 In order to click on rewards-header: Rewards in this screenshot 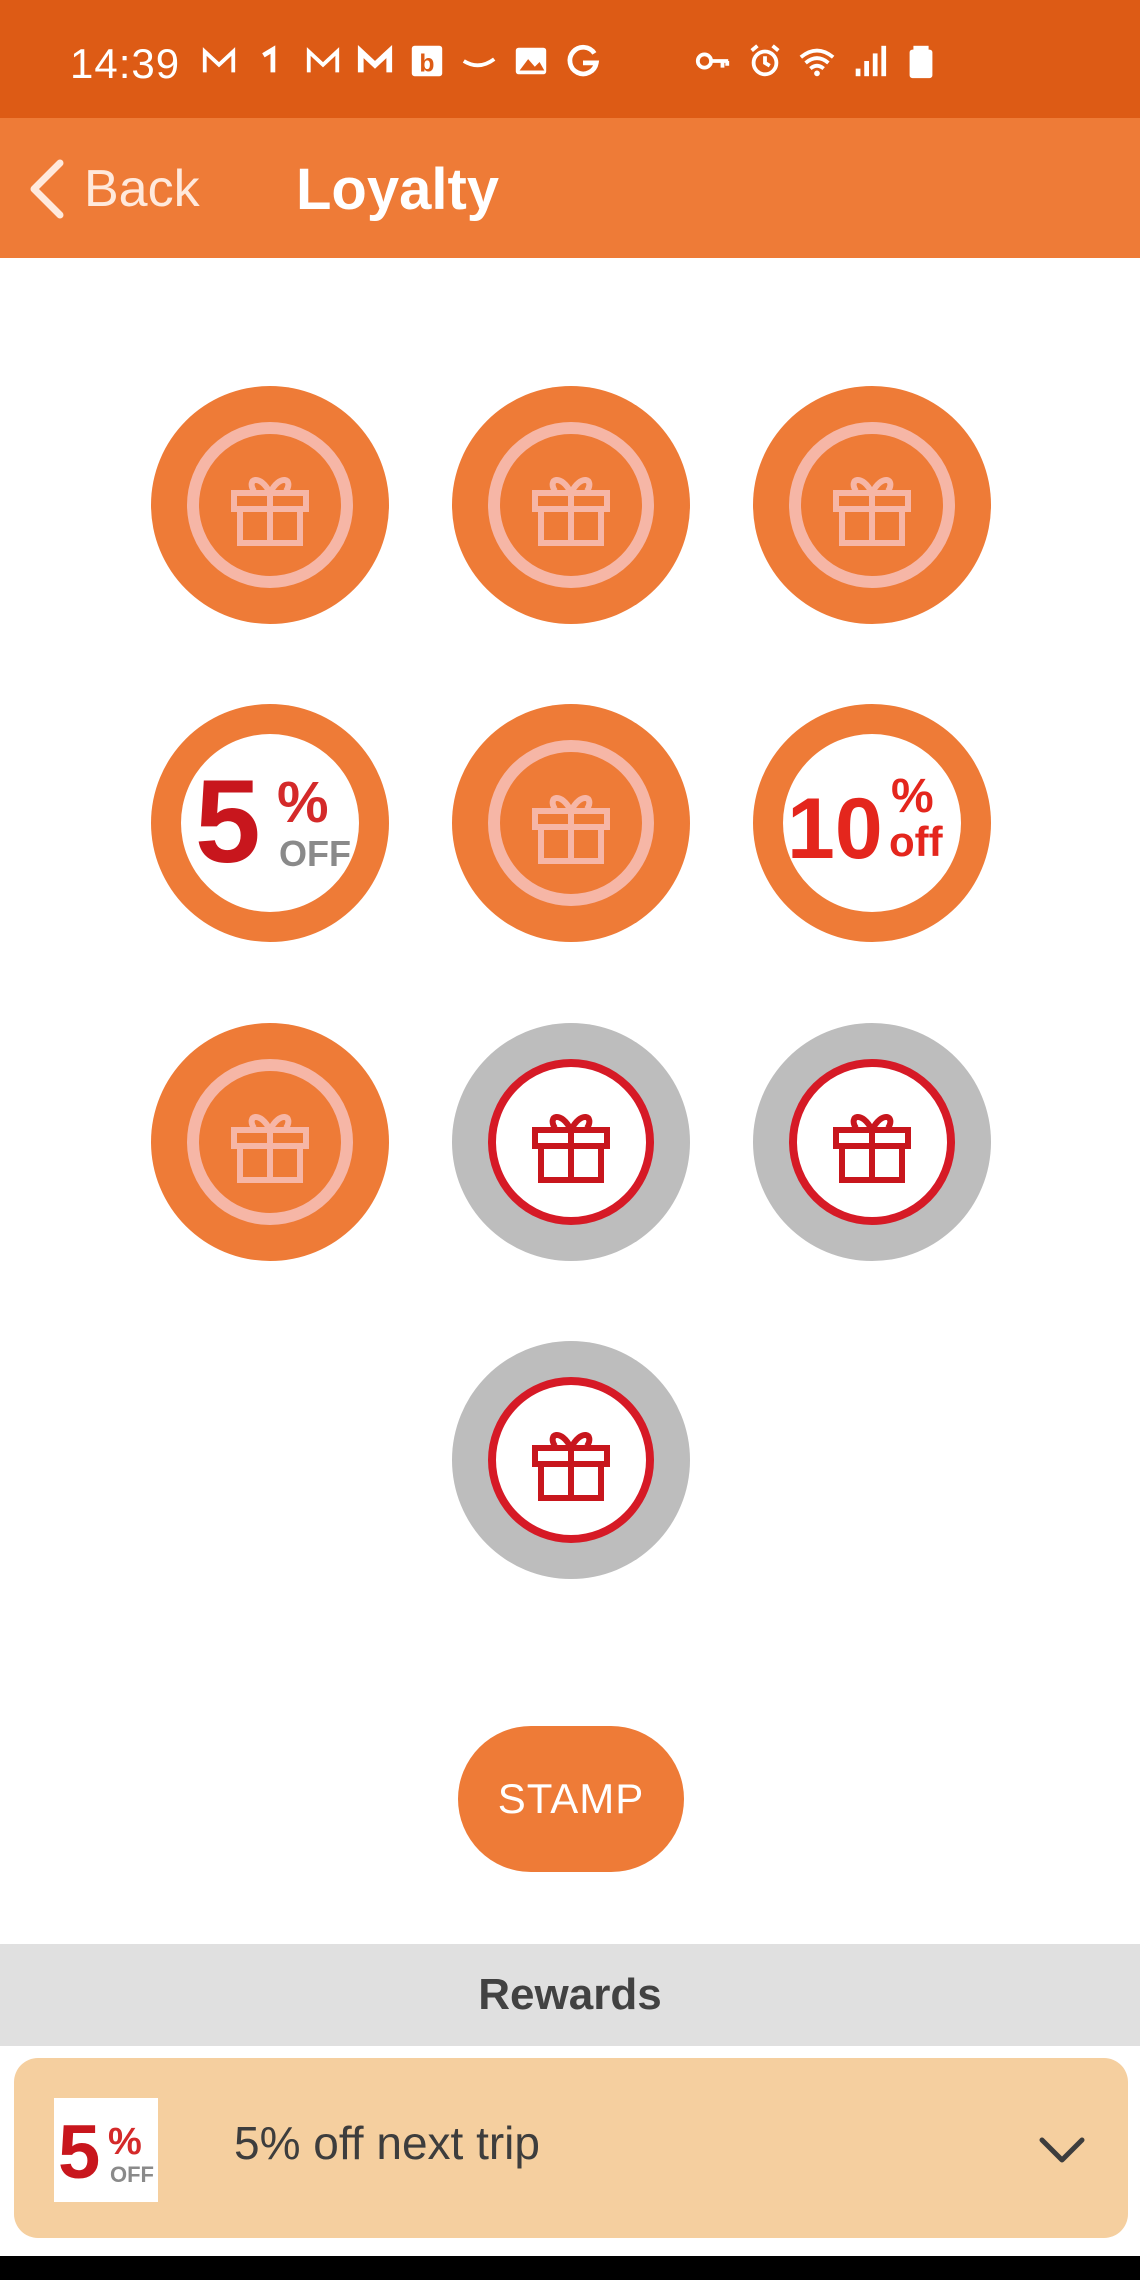, I will do `click(570, 1995)`.